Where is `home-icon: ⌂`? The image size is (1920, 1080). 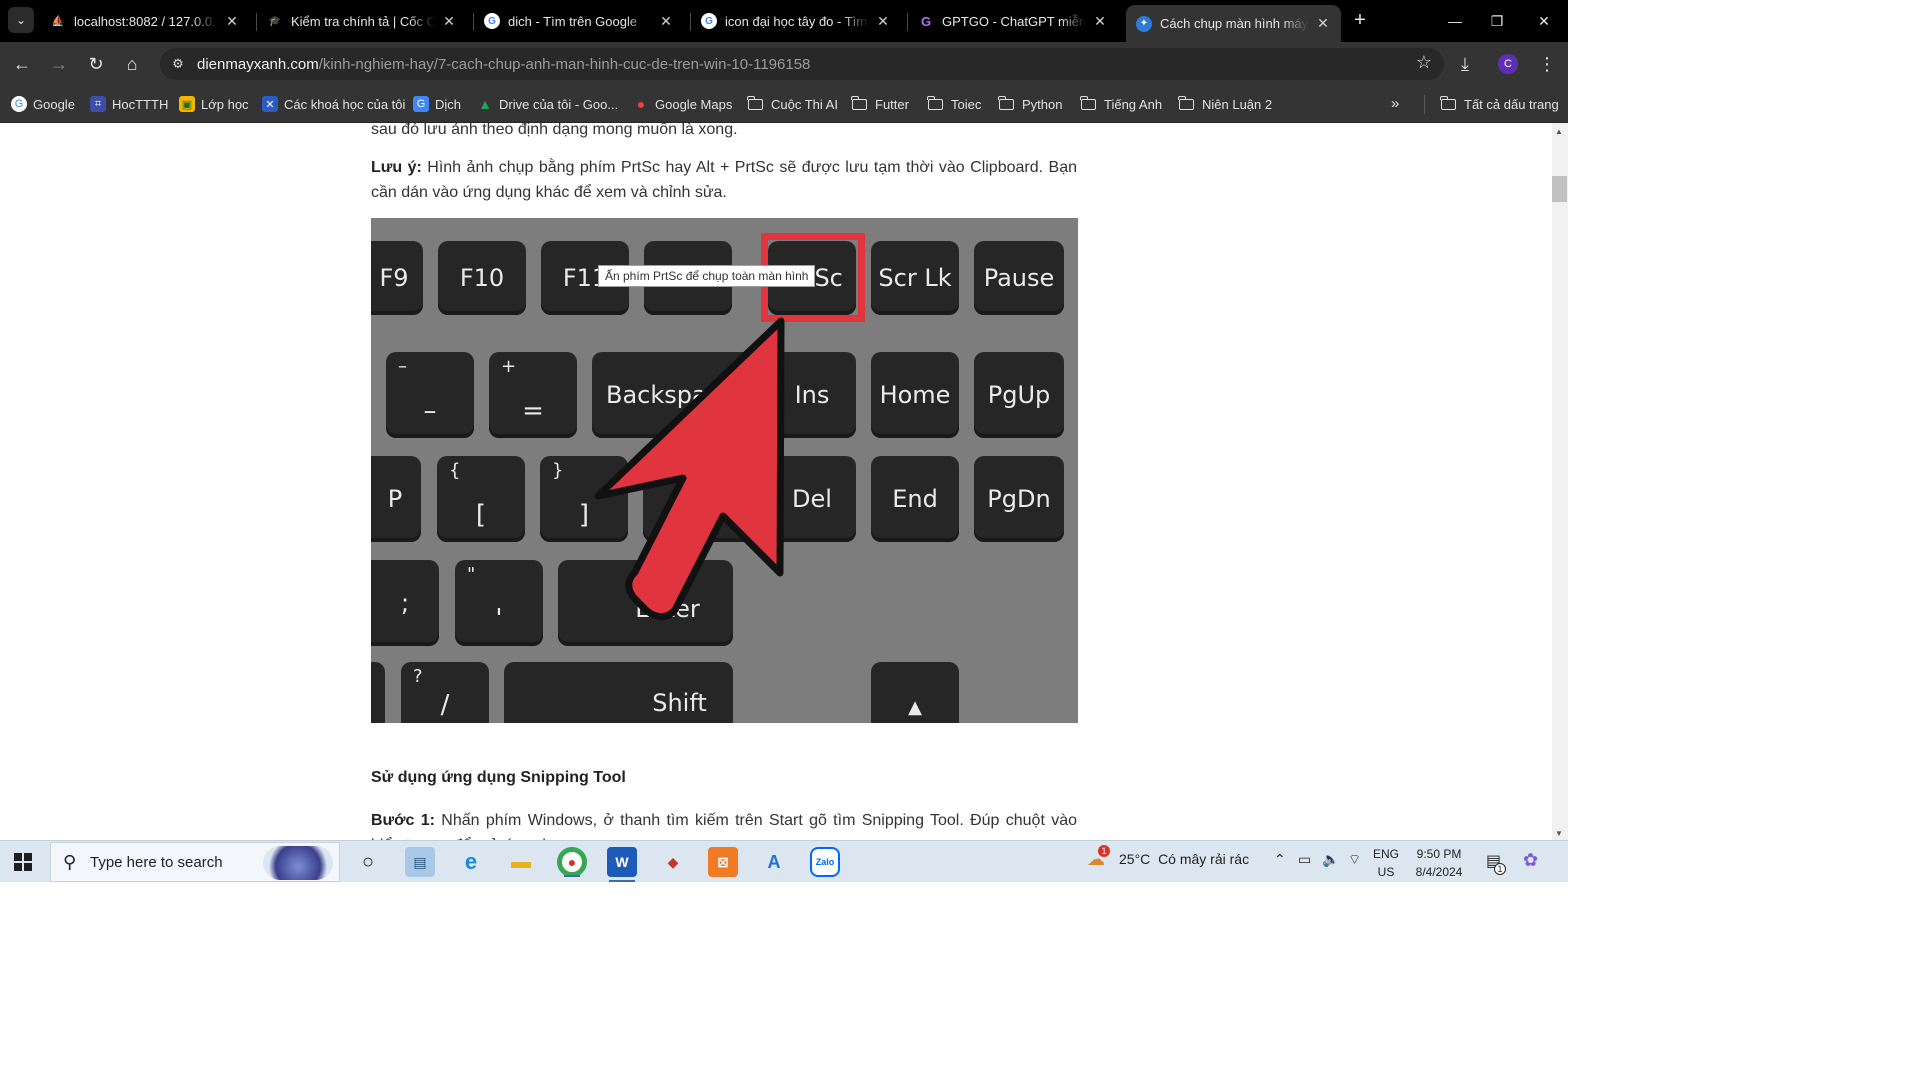
home-icon: ⌂ is located at coordinates (132, 64).